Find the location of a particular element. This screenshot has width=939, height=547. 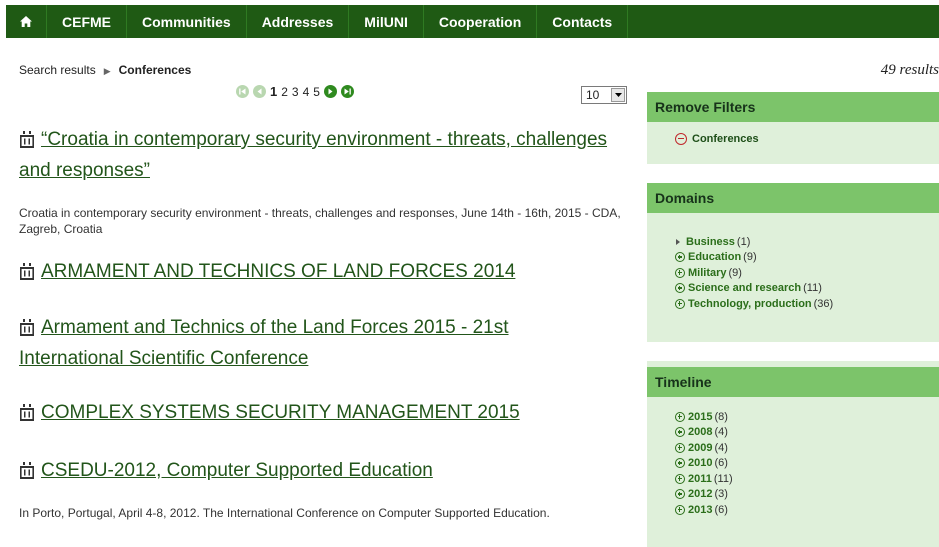

per-page-select: 10 is located at coordinates (604, 95).